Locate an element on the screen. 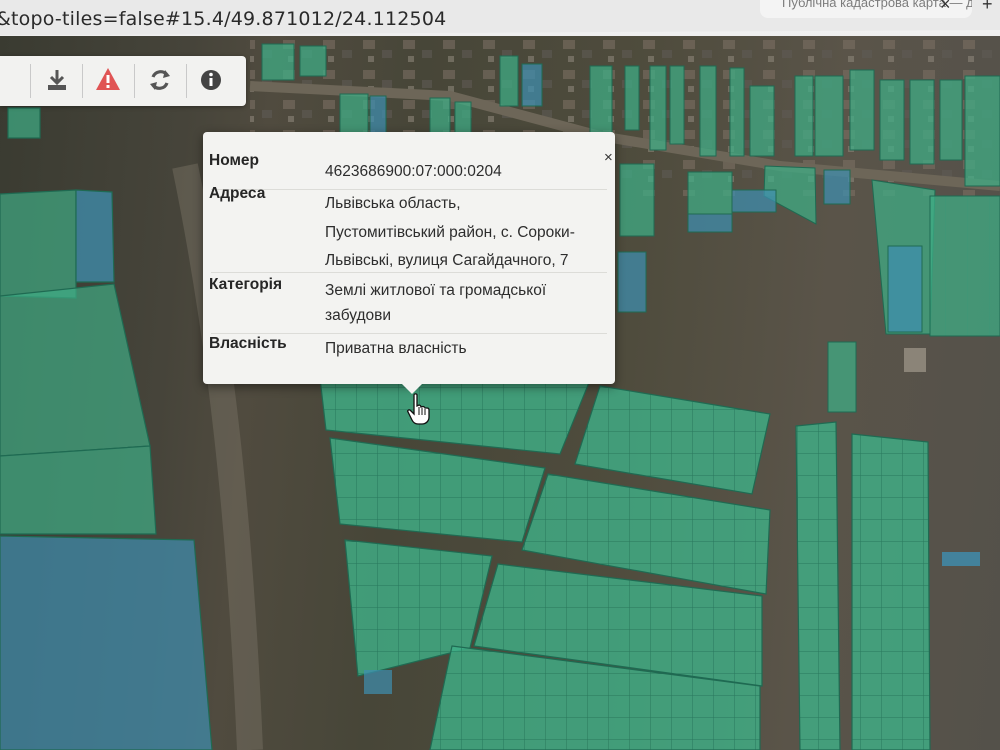  value-category-line2: забудови is located at coordinates (358, 315).